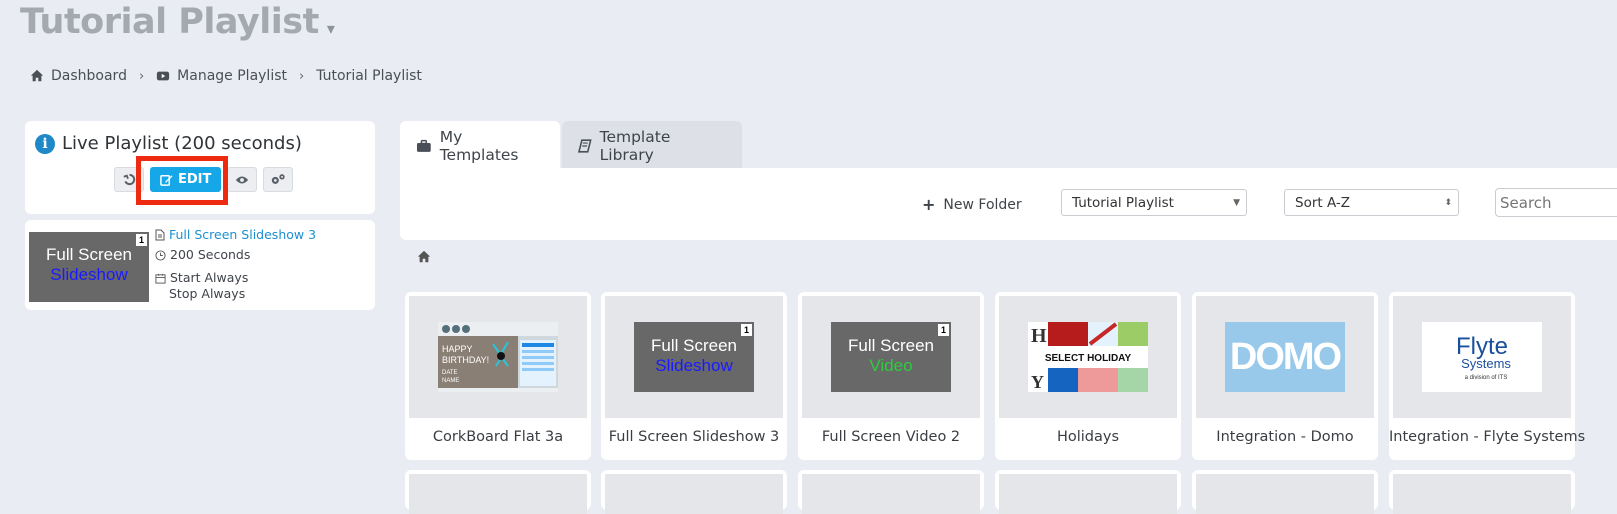 Image resolution: width=1617 pixels, height=514 pixels. Describe the element at coordinates (160, 255) in the screenshot. I see `clock-icon` at that location.